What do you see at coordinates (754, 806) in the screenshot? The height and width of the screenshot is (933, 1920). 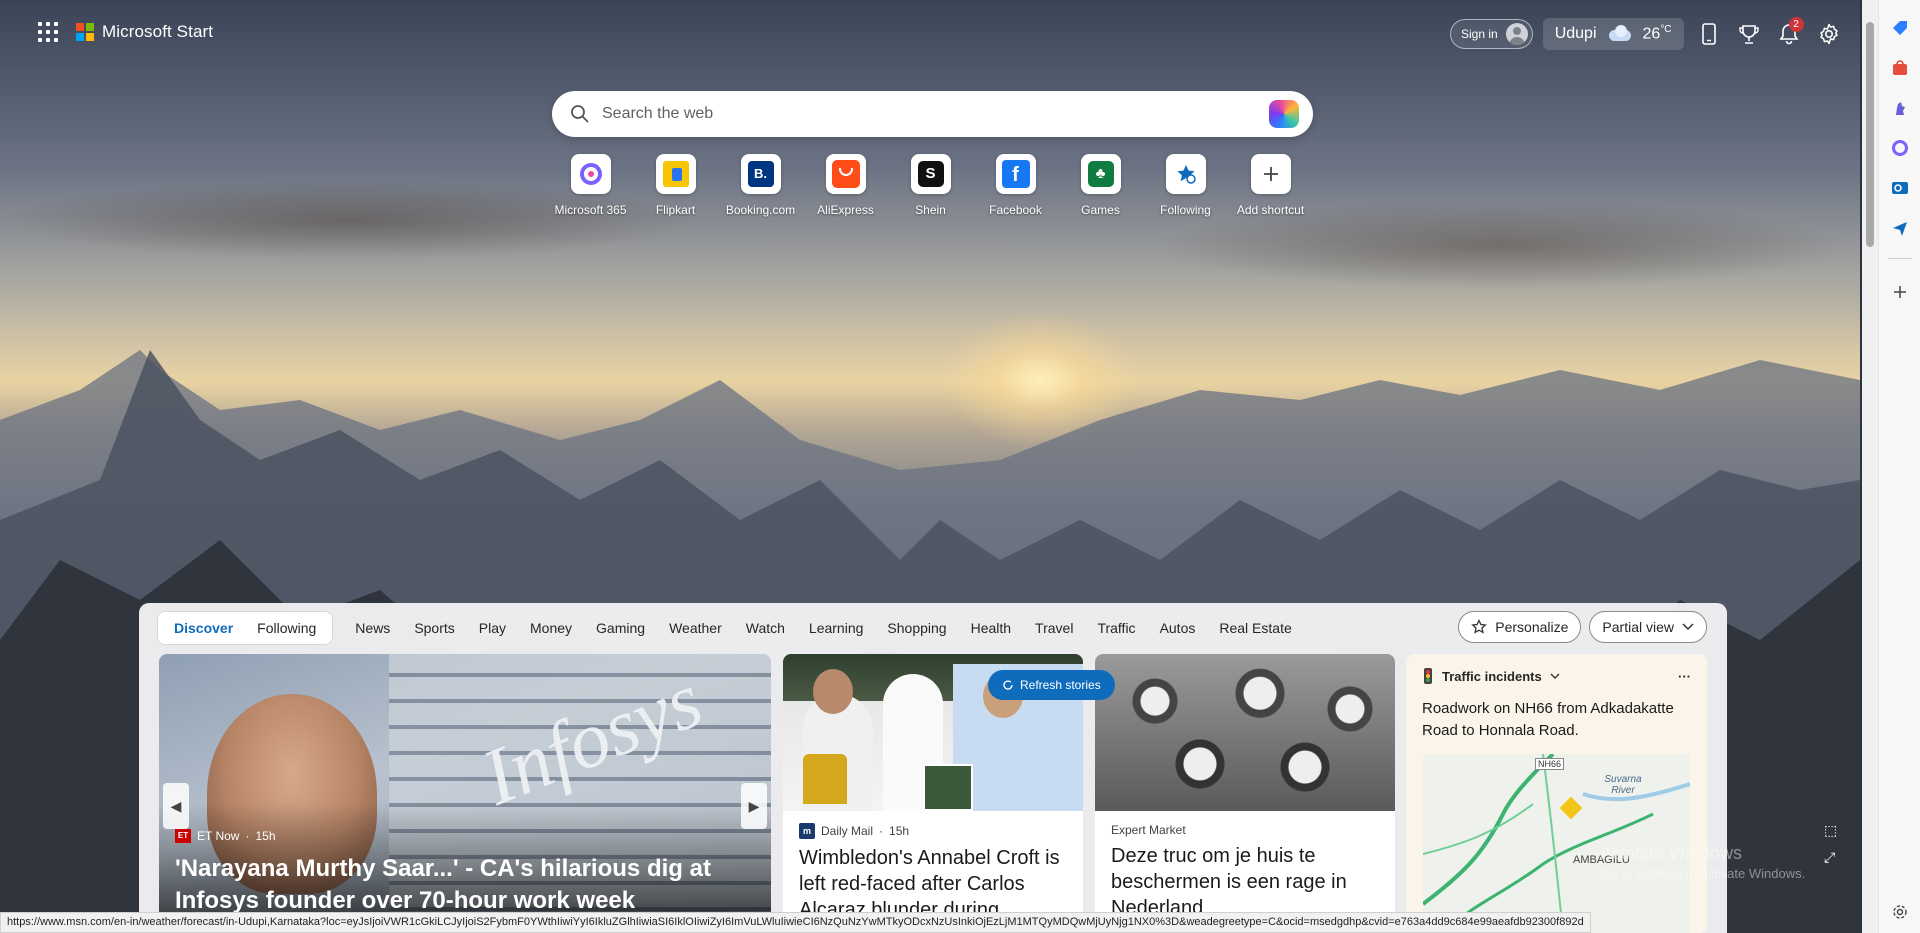 I see `carousel-next-button: ▶` at bounding box center [754, 806].